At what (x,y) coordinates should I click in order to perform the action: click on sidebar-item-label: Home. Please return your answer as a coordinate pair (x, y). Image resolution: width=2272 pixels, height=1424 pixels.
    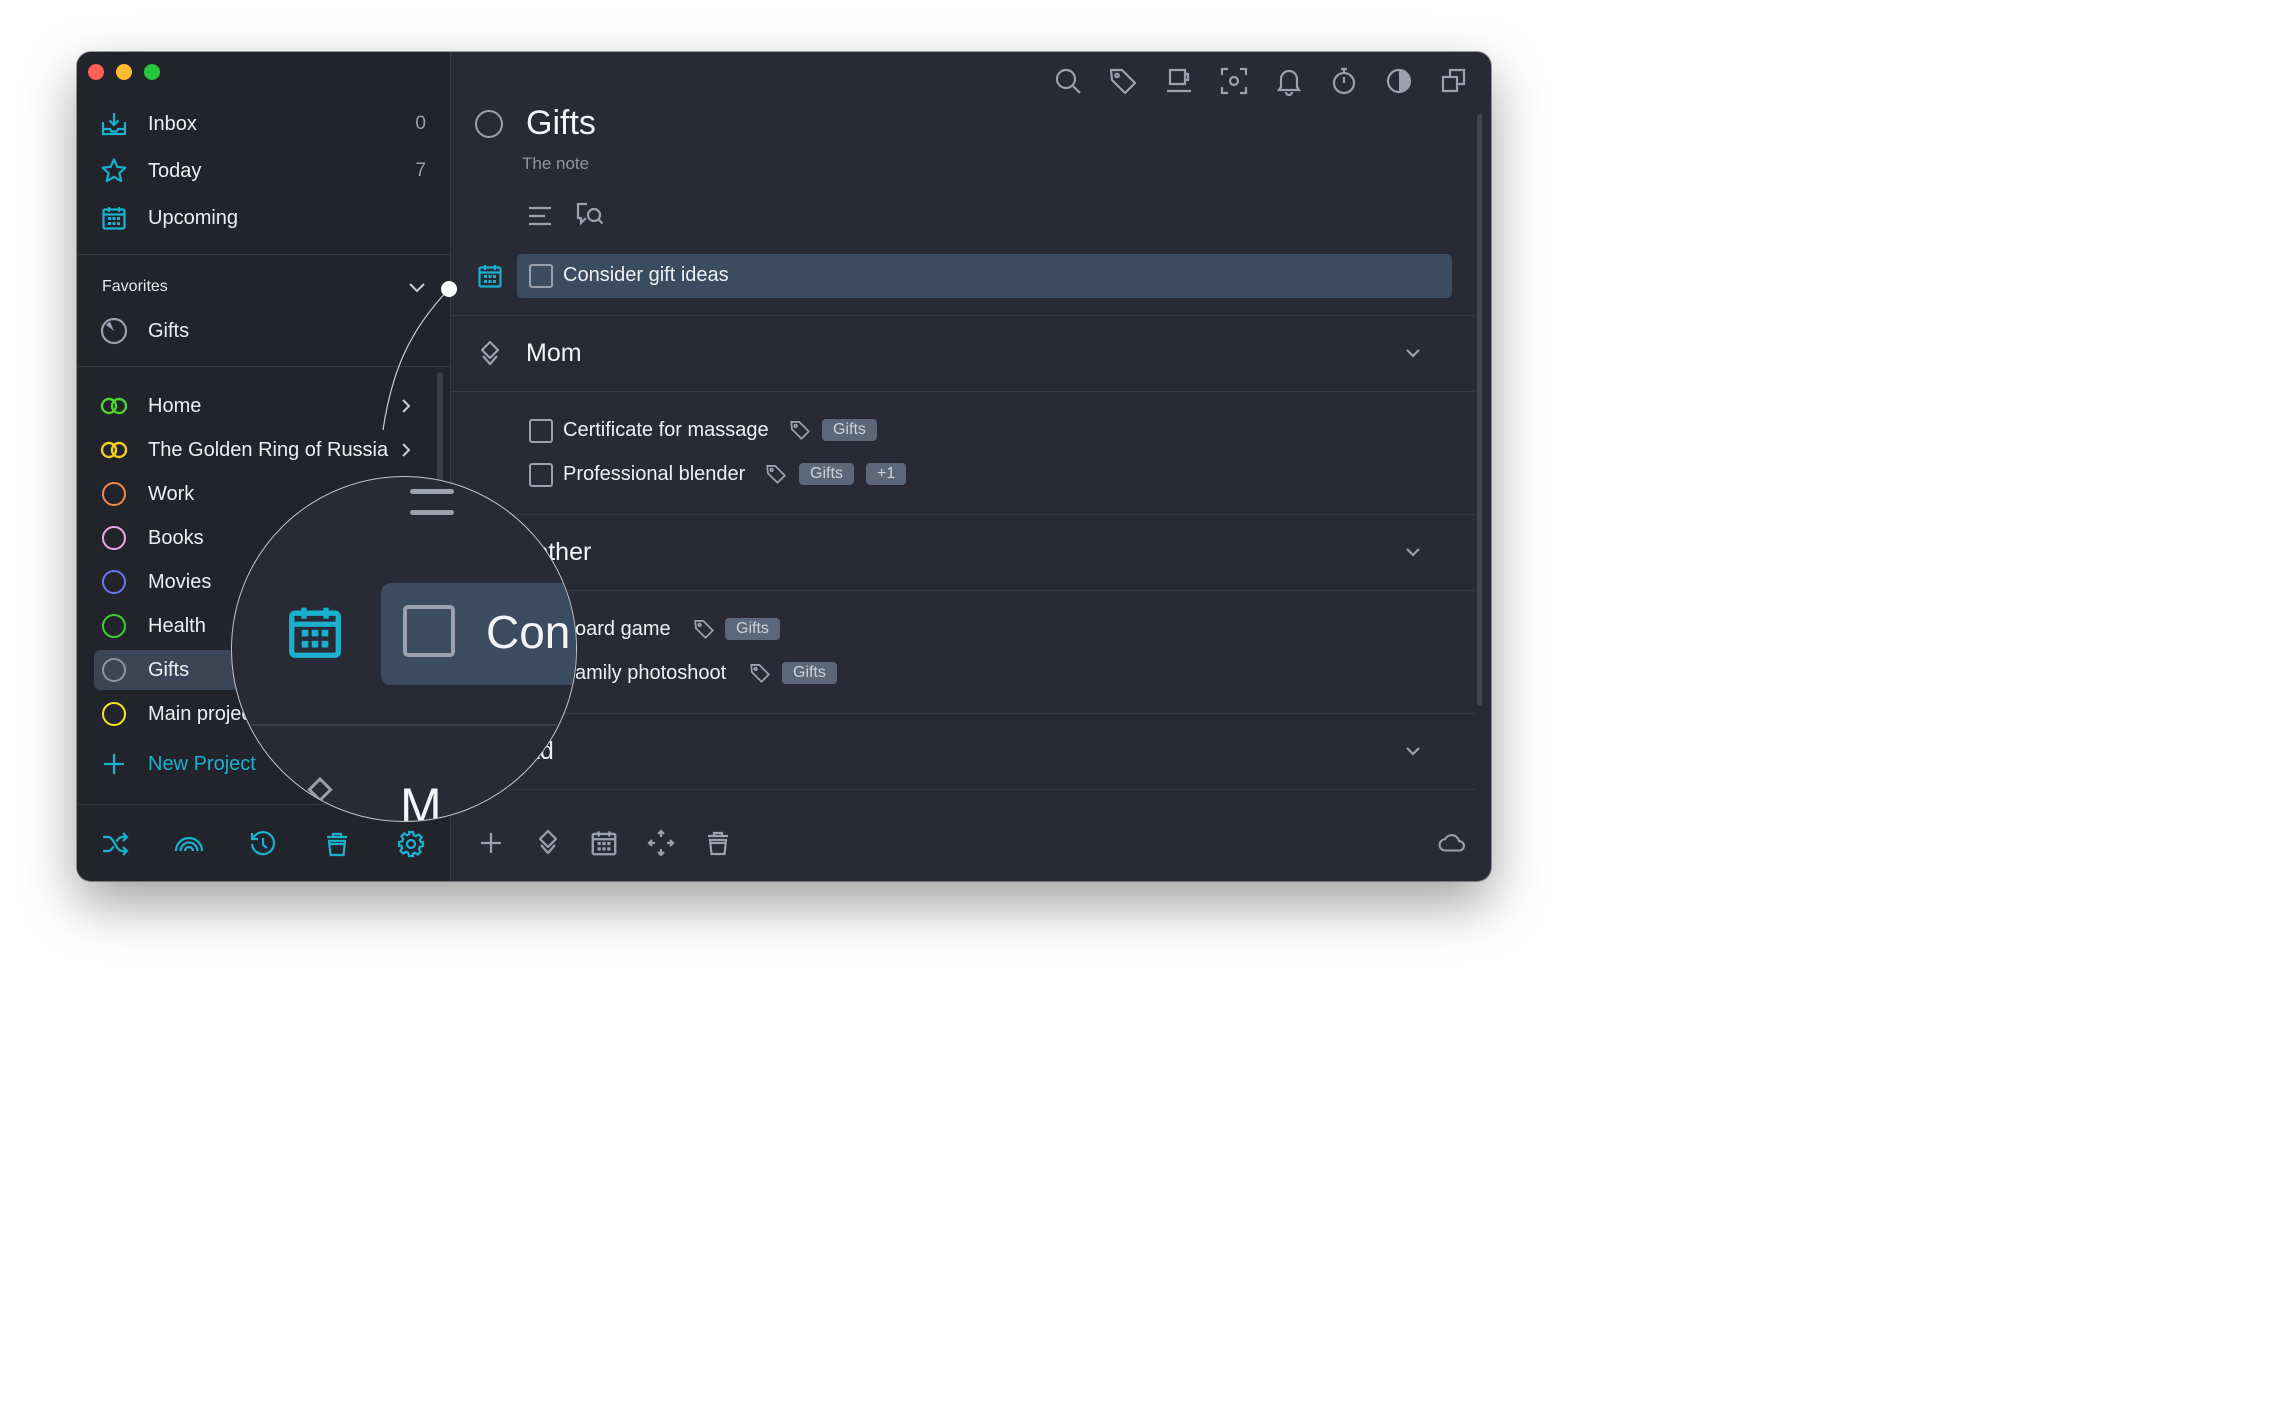
    Looking at the image, I should click on (175, 405).